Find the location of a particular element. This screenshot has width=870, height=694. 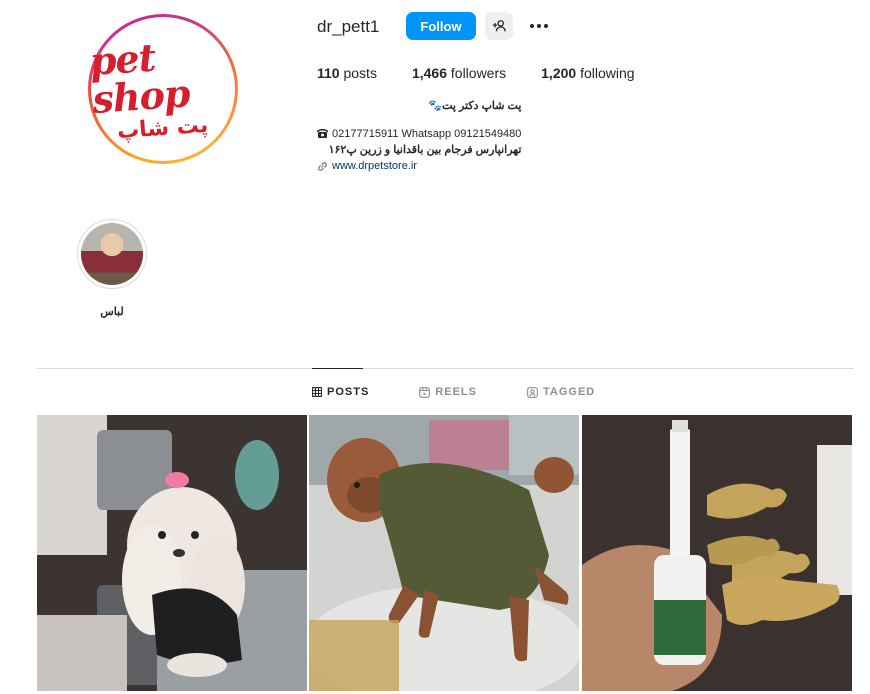

bio-address: تهرانپارس فرجام بین باقدانیا و زرین پ۱۶۲ is located at coordinates (425, 150).